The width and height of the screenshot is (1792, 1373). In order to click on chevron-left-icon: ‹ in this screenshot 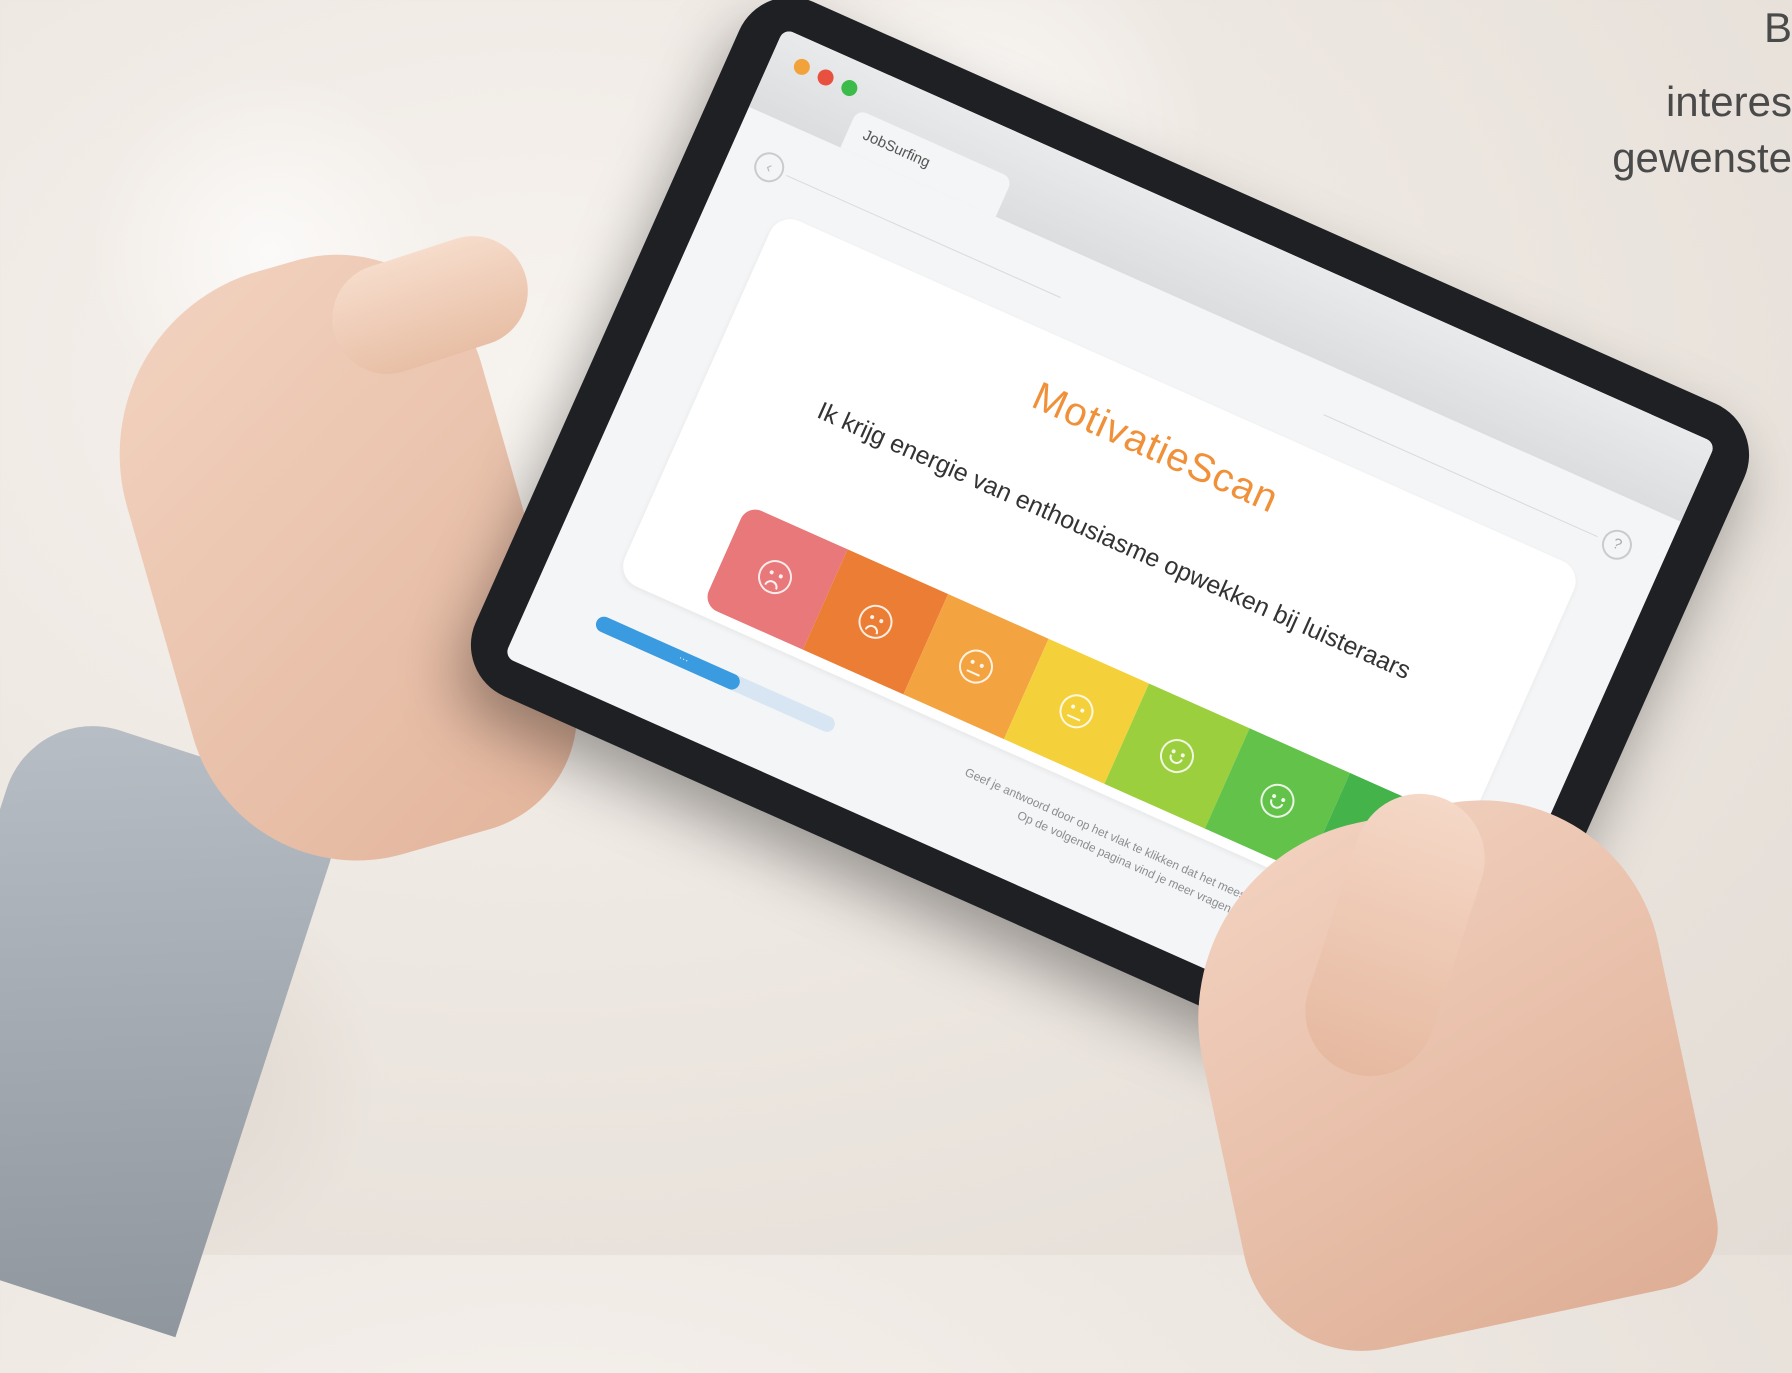, I will do `click(769, 167)`.